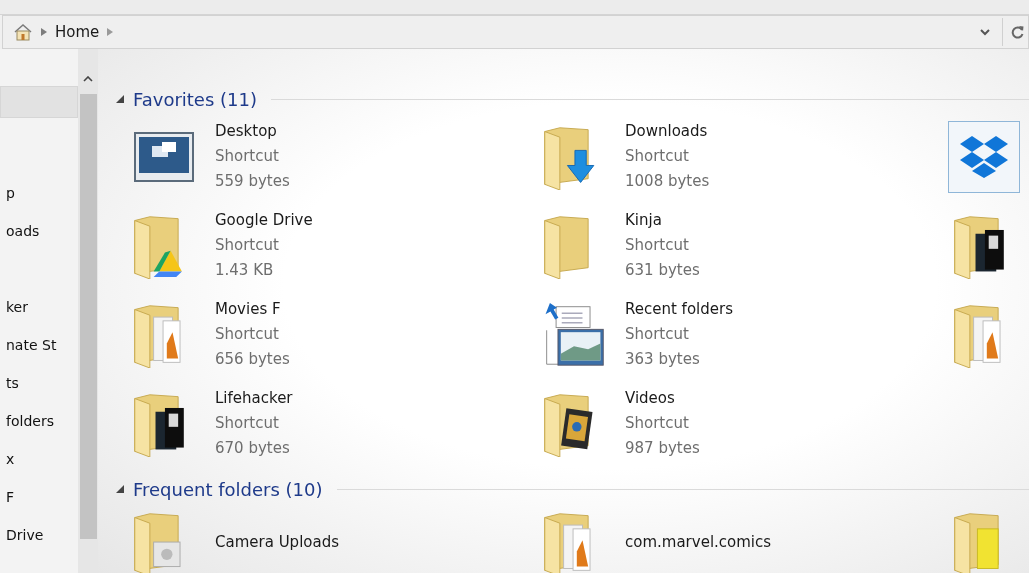 Image resolution: width=1029 pixels, height=573 pixels. What do you see at coordinates (228, 489) in the screenshot?
I see `group-header: Frequent folders (10)` at bounding box center [228, 489].